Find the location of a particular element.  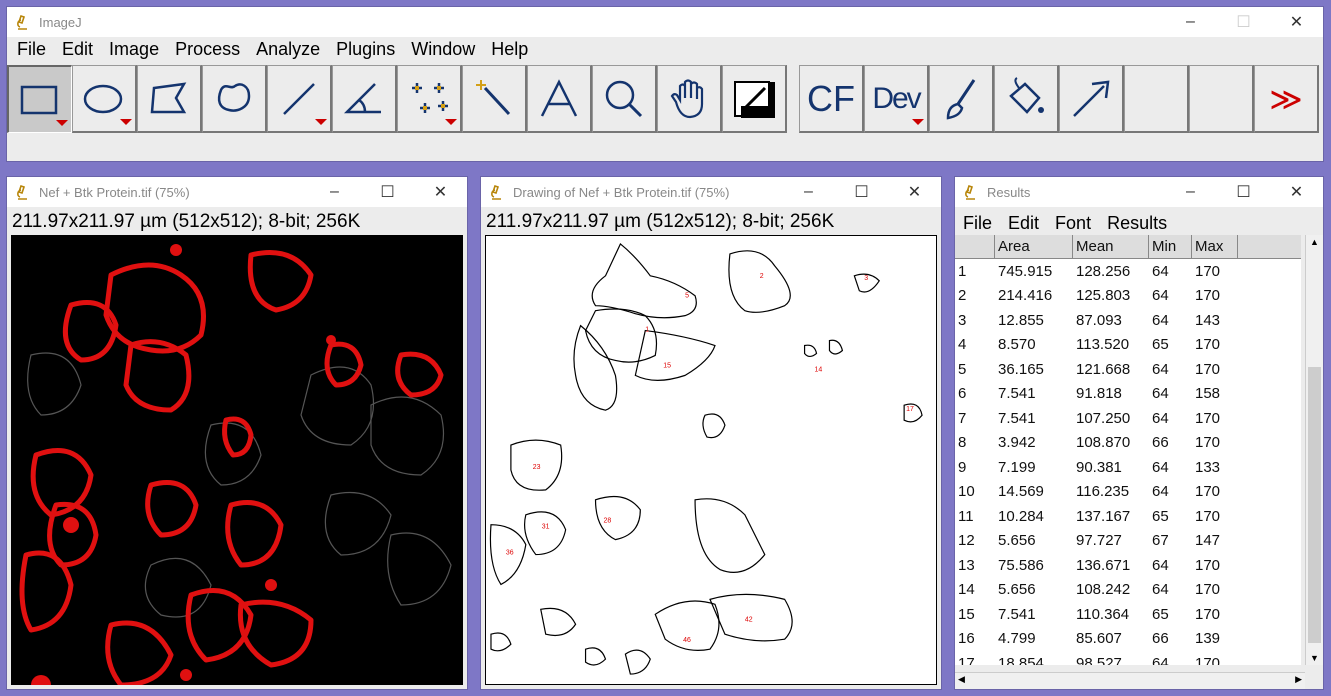

results-menu-results: Results is located at coordinates (1137, 223).